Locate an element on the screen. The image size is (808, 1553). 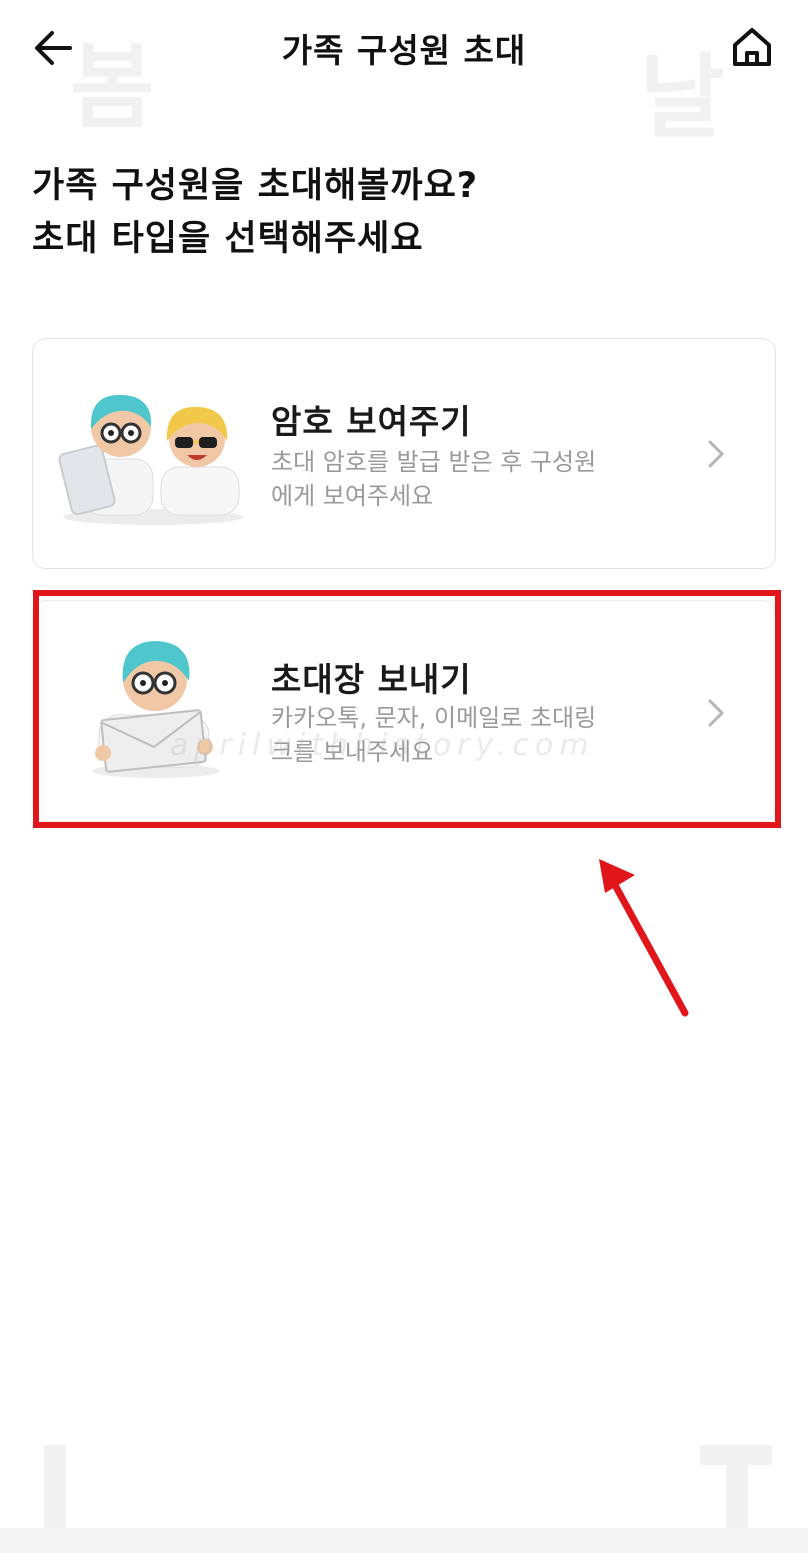
heading-line: 초대 타입을 선택해주세요 is located at coordinates (228, 239).